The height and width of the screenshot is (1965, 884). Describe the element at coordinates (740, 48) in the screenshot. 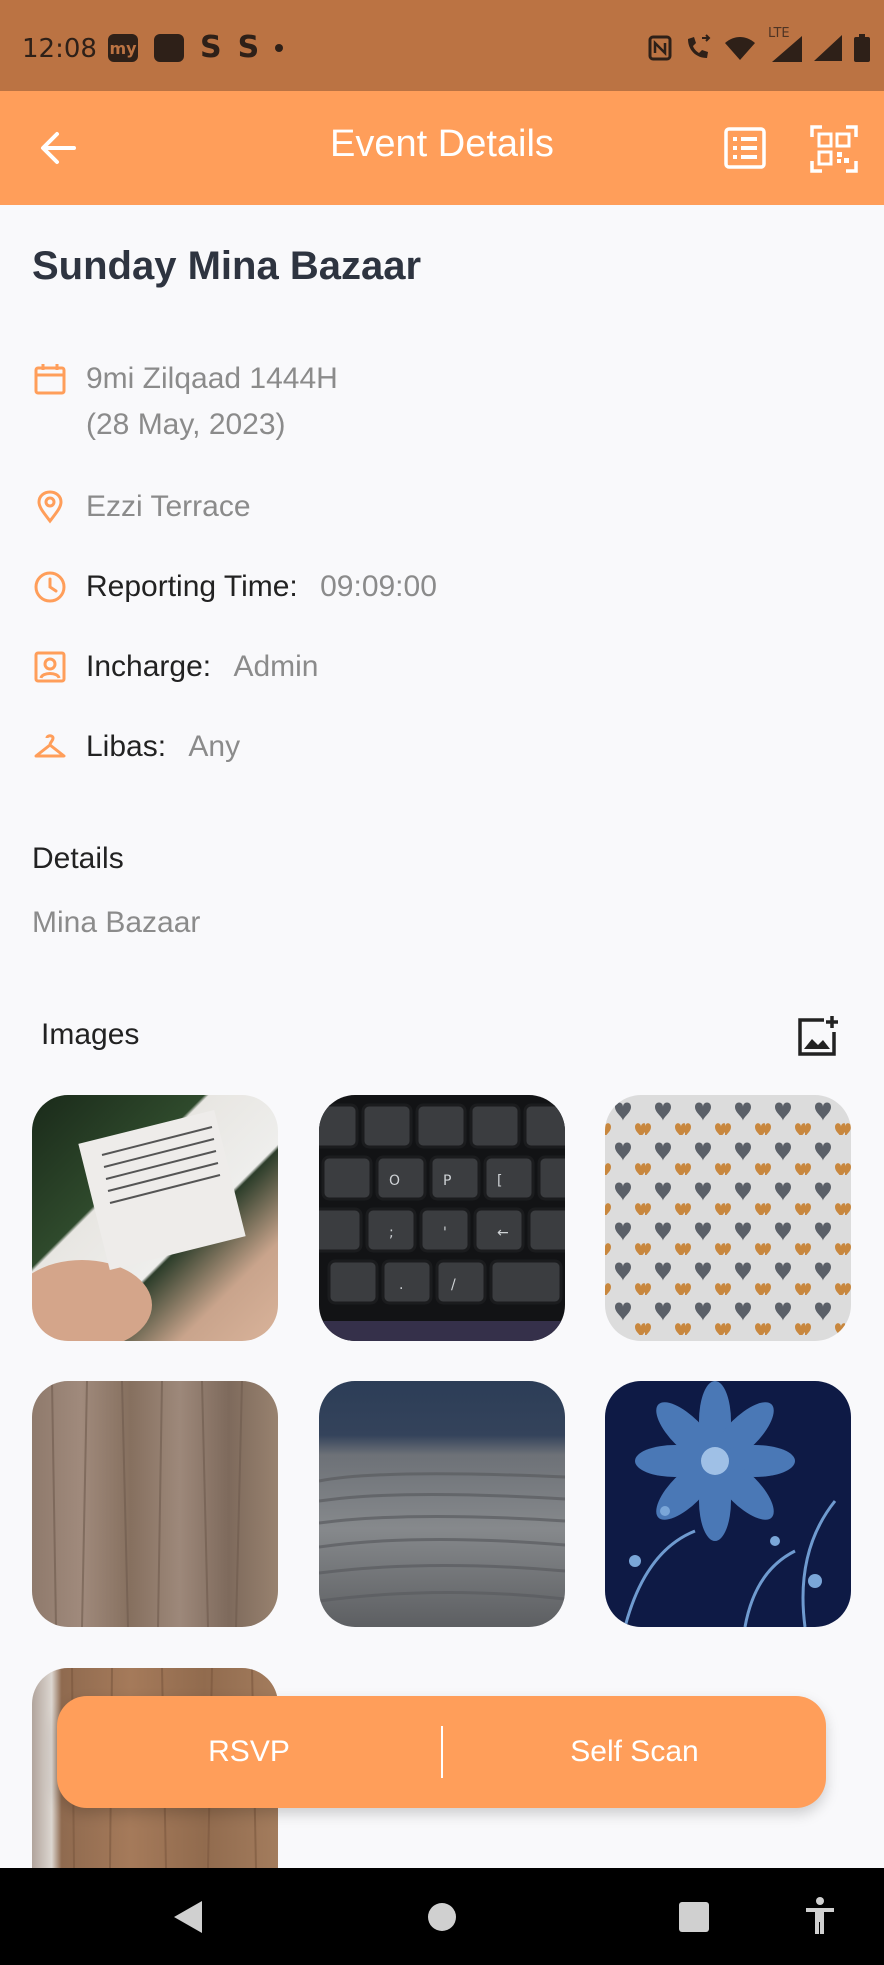

I see `wifi-icon` at that location.